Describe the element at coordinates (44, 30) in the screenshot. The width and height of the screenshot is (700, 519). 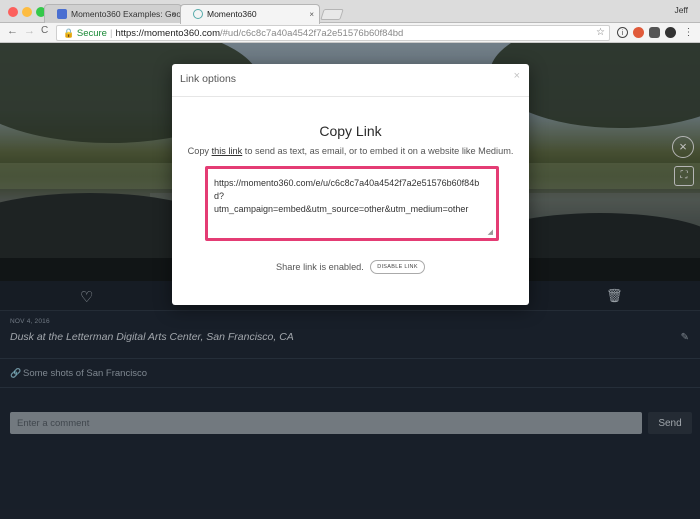
I see `reload-button: C` at that location.